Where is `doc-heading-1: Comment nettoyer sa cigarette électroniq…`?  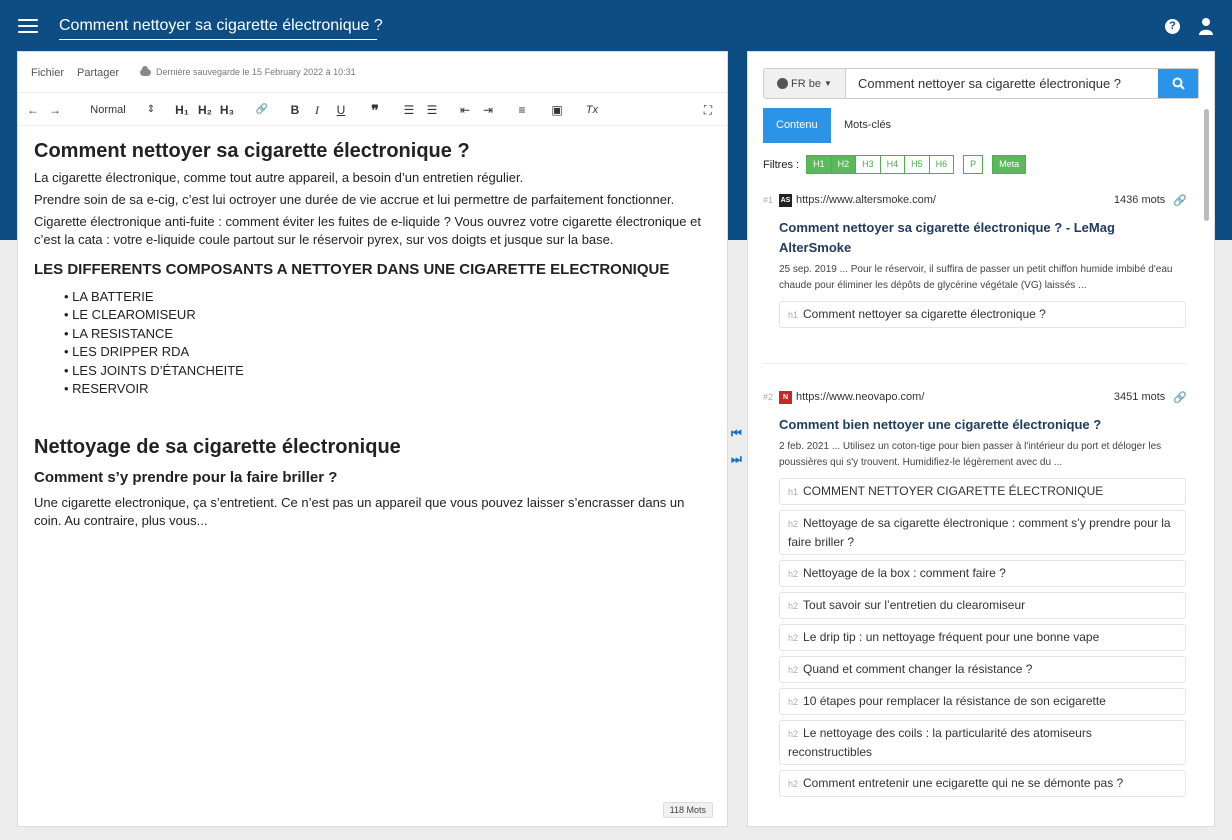
doc-heading-1: Comment nettoyer sa cigarette électroniq… is located at coordinates (252, 151).